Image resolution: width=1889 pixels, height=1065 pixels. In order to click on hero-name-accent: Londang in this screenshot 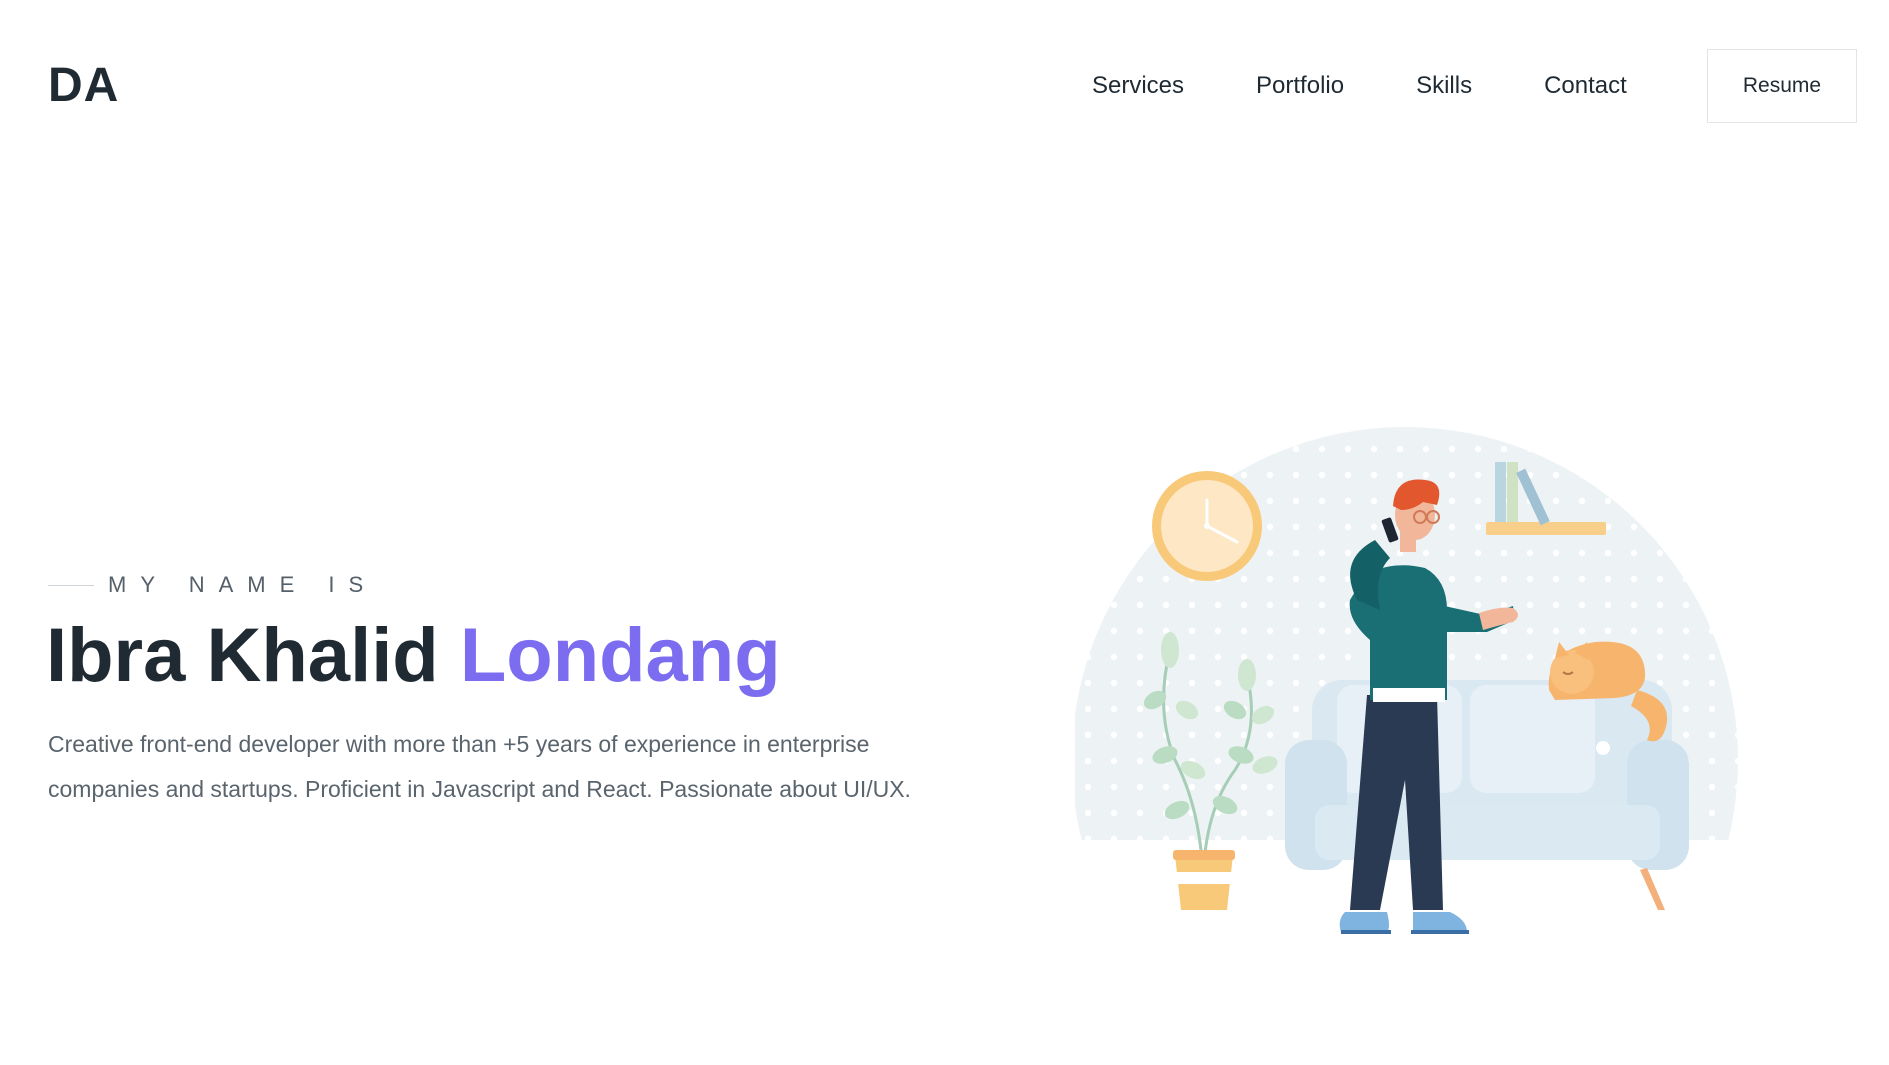, I will do `click(620, 655)`.